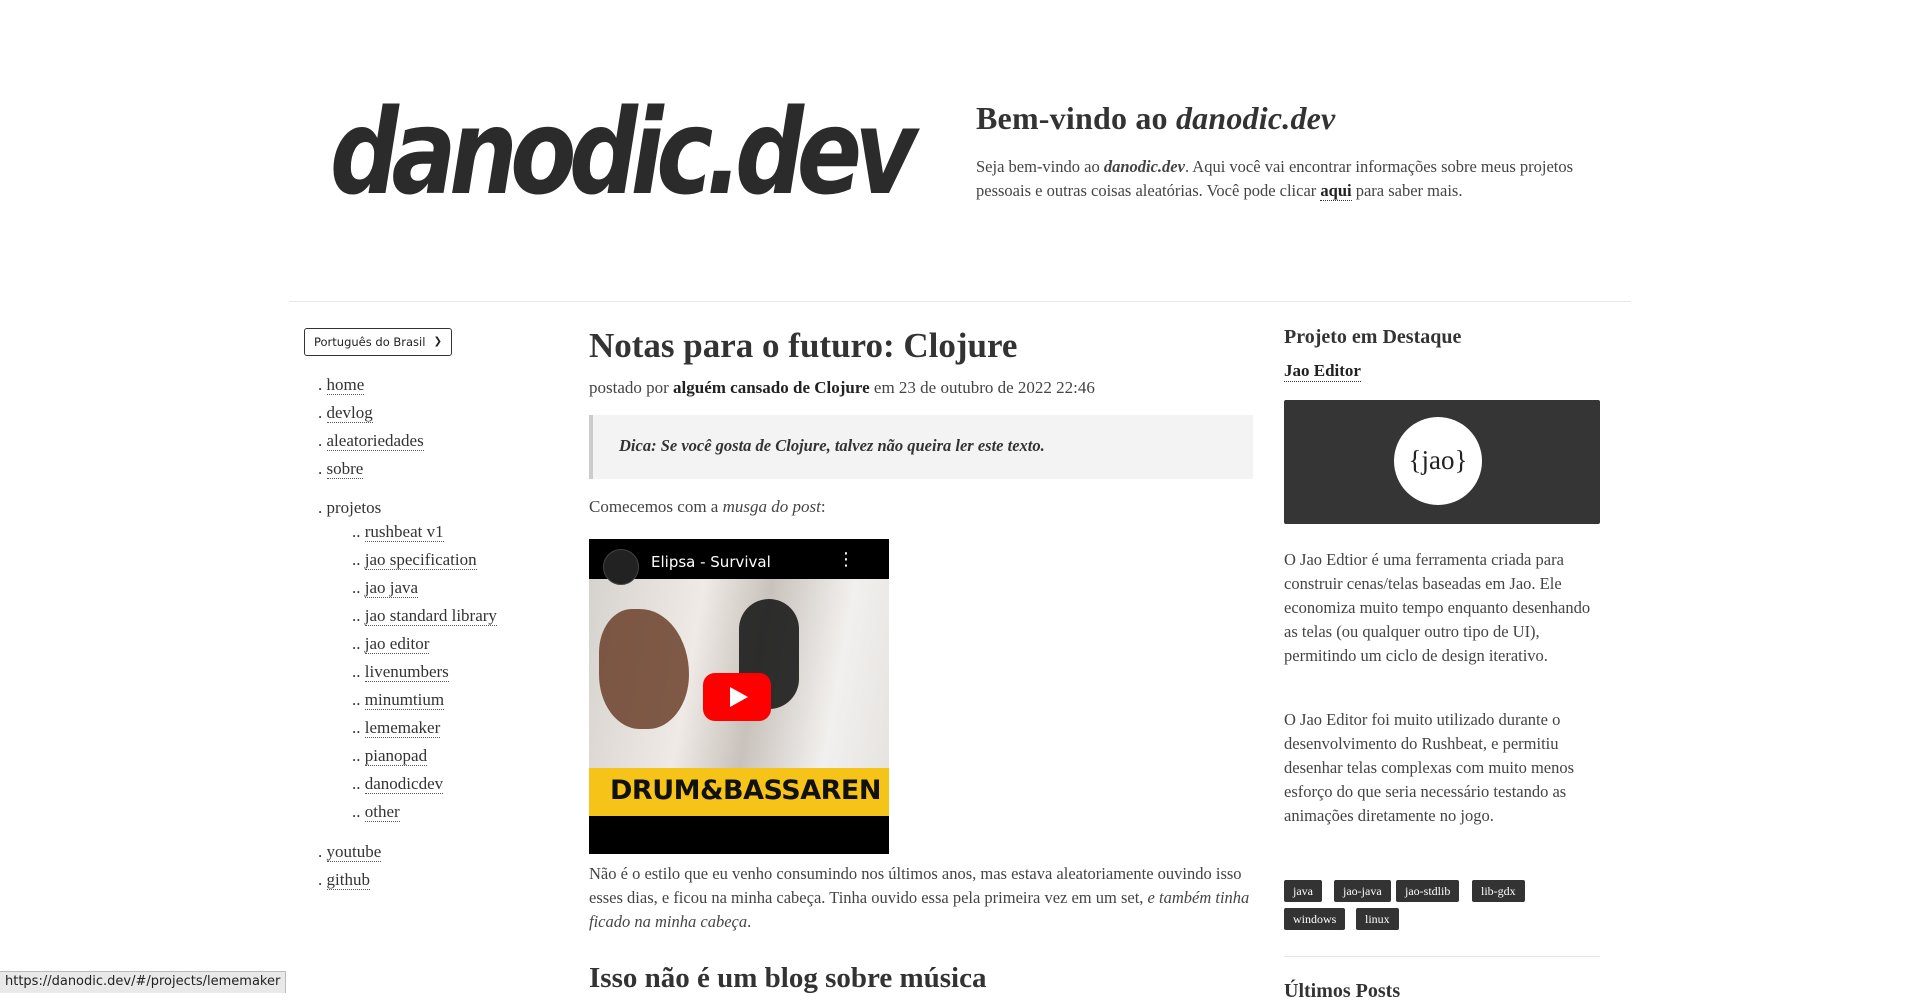 The image size is (1917, 1003). Describe the element at coordinates (345, 413) in the screenshot. I see `sidebar-item-devlog: . devlog` at that location.